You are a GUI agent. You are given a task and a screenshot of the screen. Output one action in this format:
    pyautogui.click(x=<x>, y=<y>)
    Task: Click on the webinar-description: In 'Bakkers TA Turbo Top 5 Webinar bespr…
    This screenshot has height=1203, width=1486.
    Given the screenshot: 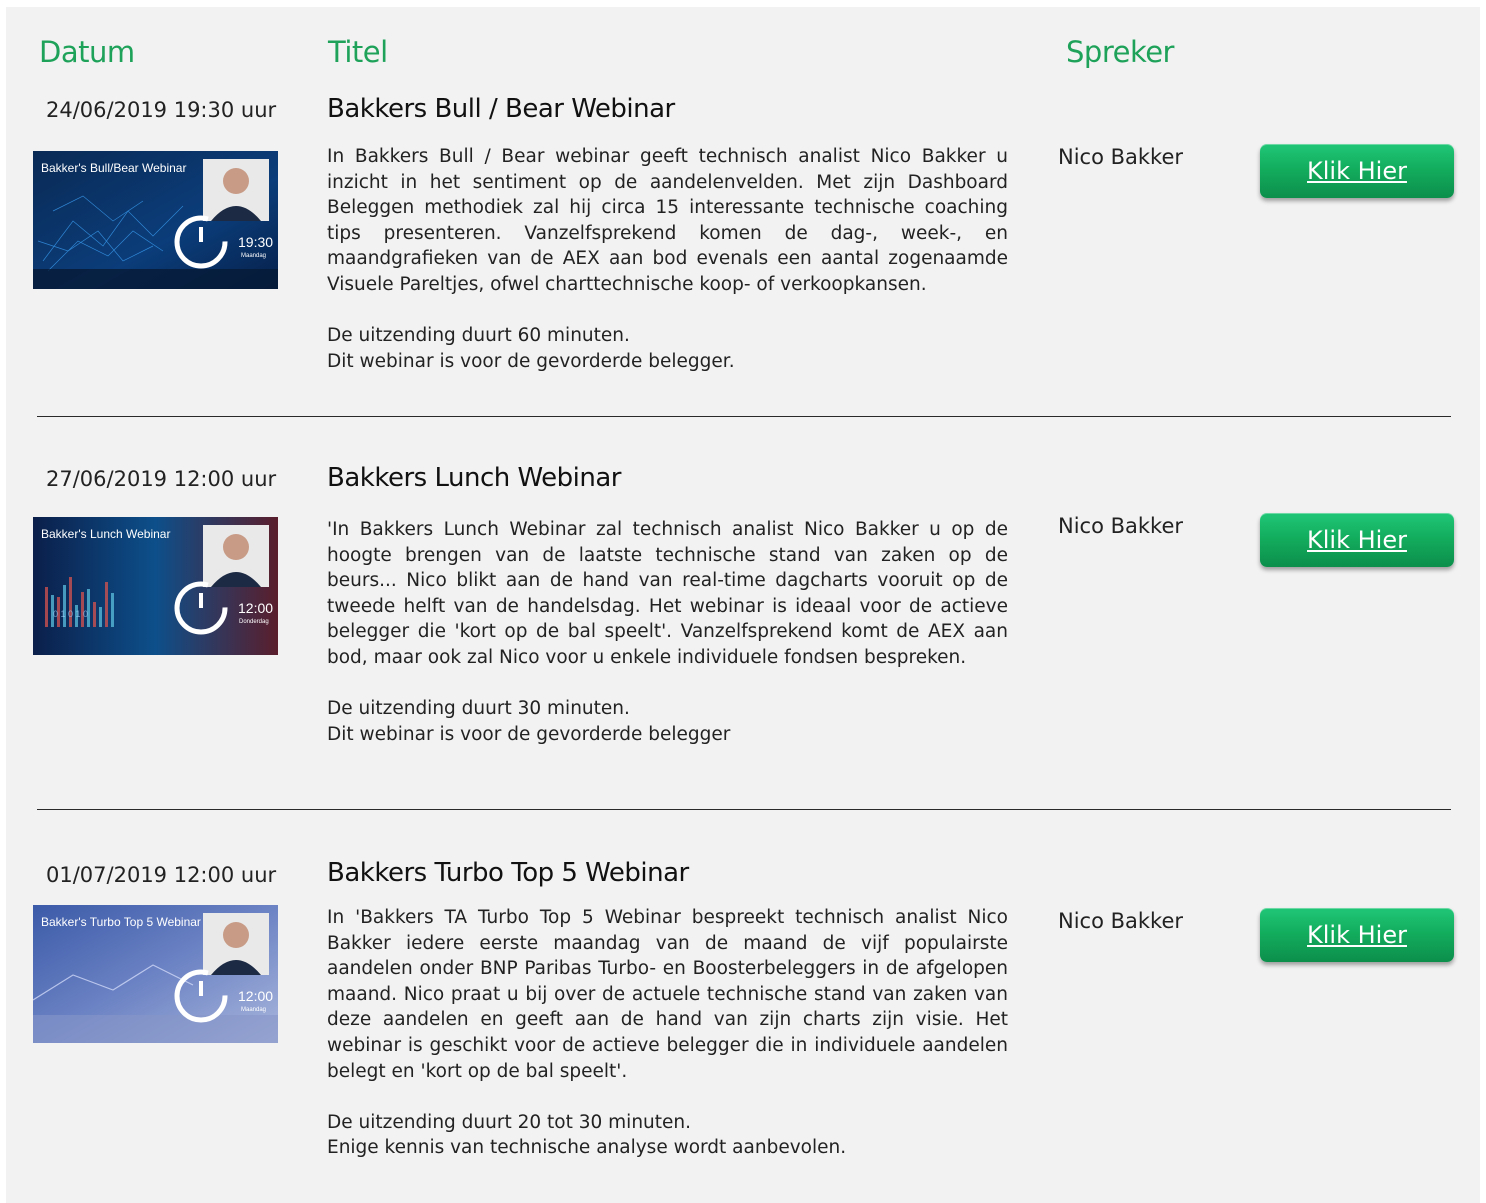 What is the action you would take?
    pyautogui.click(x=667, y=1033)
    